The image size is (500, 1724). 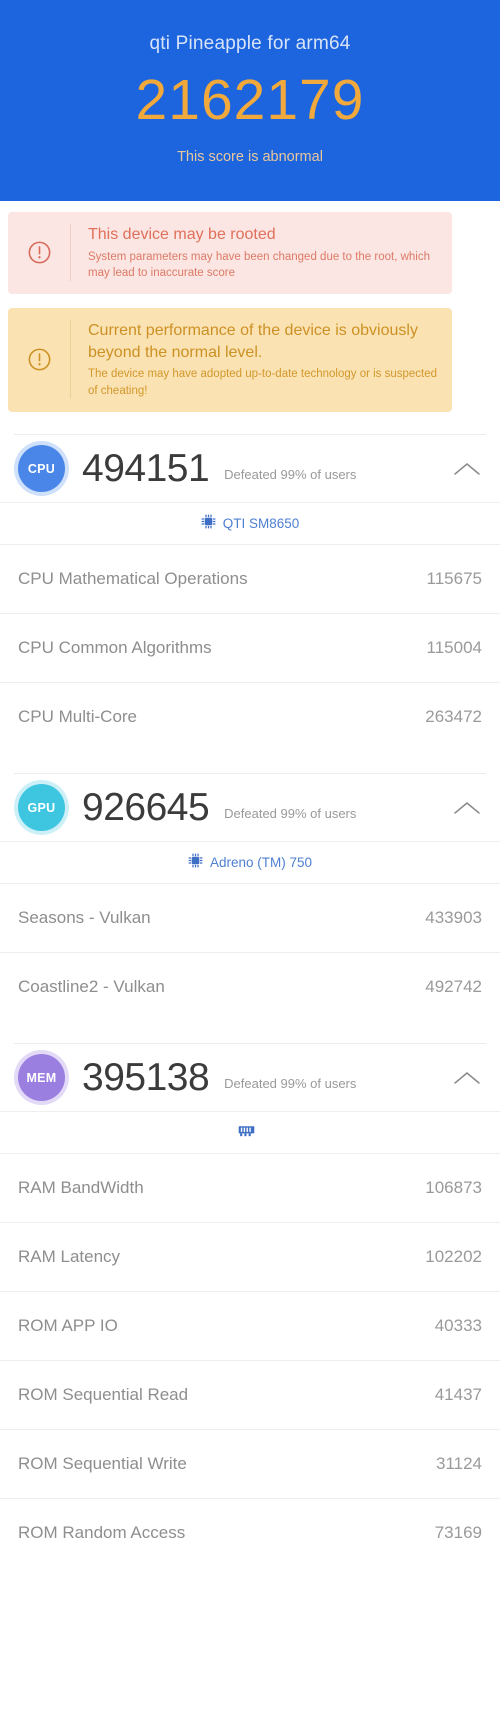 I want to click on table-row: ROM APP IO 40333, so click(x=250, y=1325).